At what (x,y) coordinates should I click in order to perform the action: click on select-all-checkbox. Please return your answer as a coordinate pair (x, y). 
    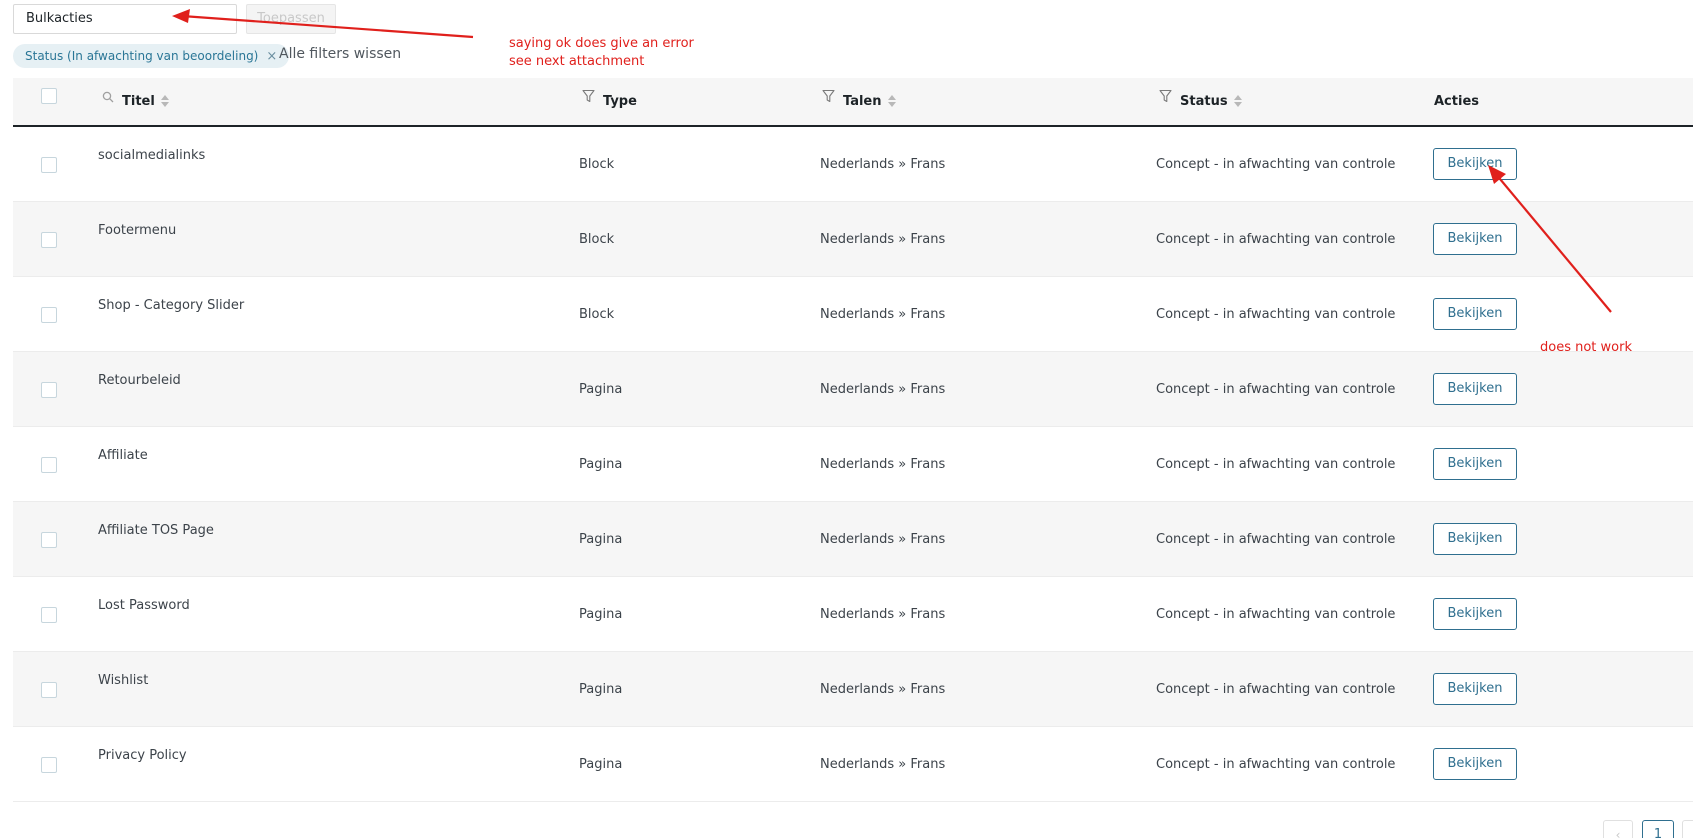
    Looking at the image, I should click on (49, 96).